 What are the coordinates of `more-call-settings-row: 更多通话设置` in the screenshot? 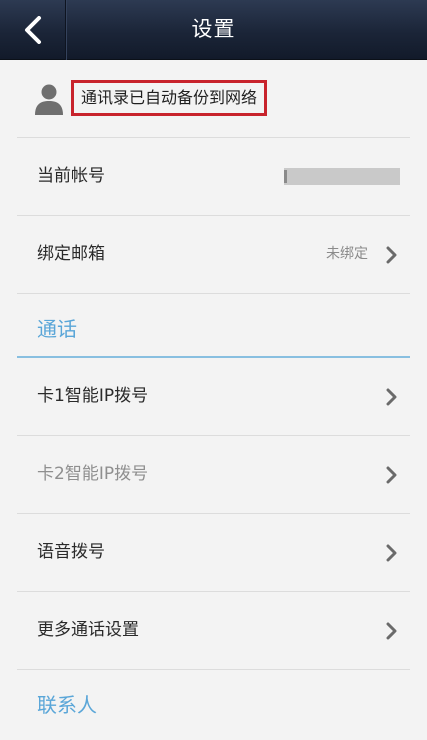 It's located at (213, 631).